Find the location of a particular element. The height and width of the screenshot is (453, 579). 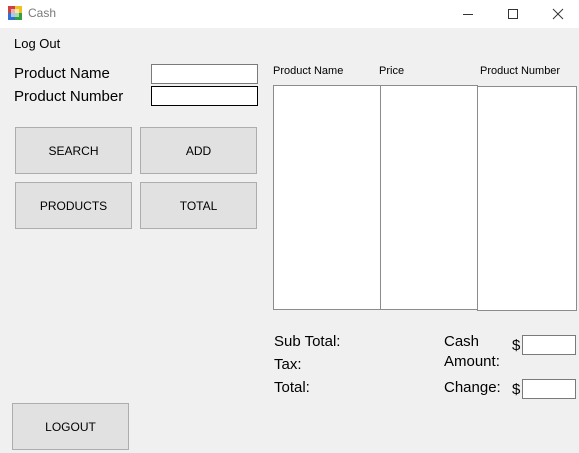

close-button is located at coordinates (557, 14).